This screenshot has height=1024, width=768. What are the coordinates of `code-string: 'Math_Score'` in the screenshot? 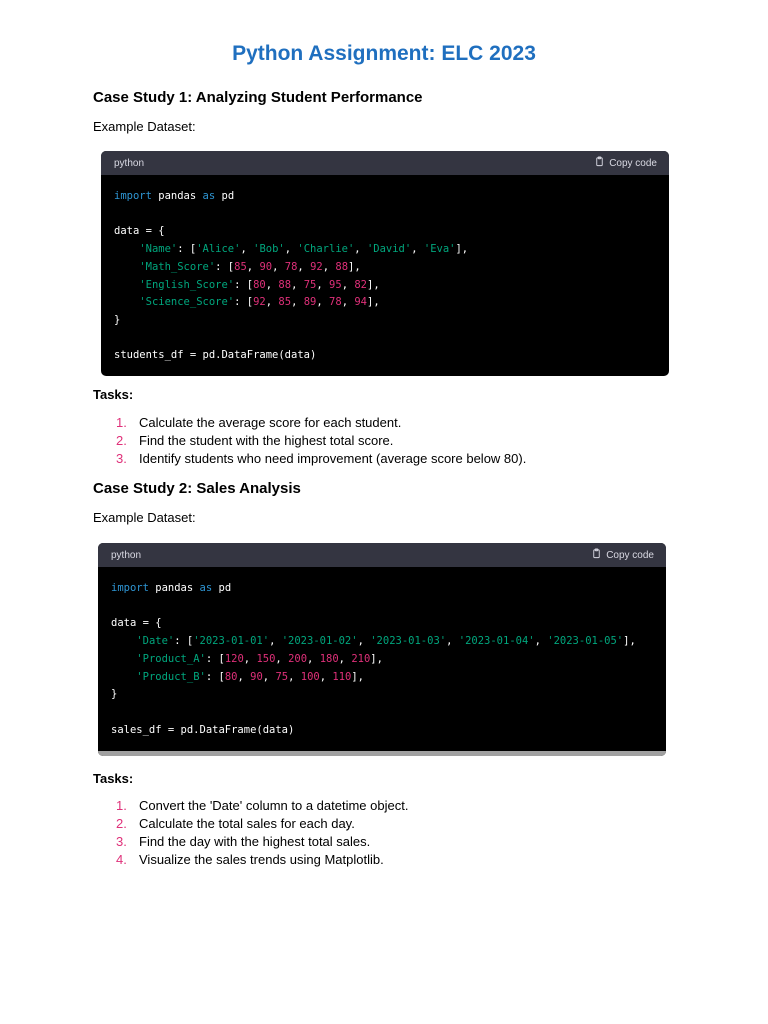 It's located at (177, 266).